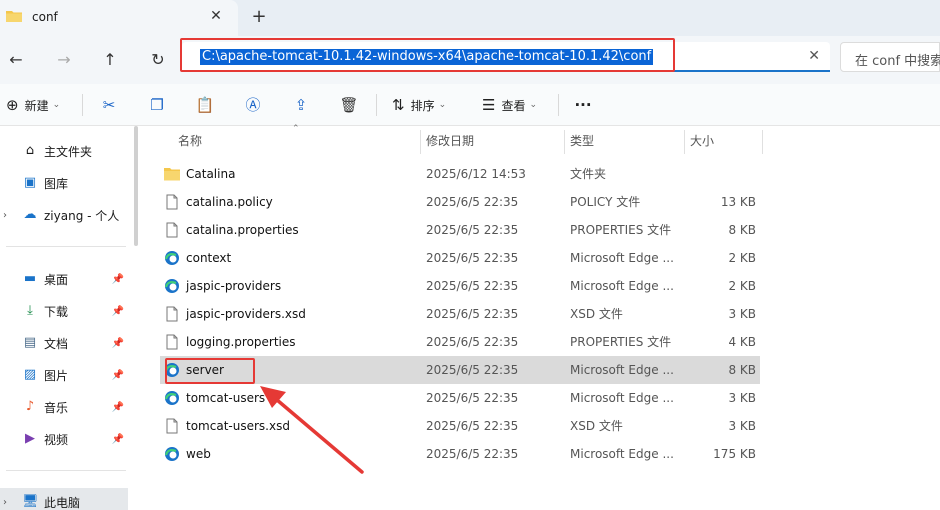 Image resolution: width=940 pixels, height=510 pixels. What do you see at coordinates (241, 342) in the screenshot?
I see `file-name: logging.properties` at bounding box center [241, 342].